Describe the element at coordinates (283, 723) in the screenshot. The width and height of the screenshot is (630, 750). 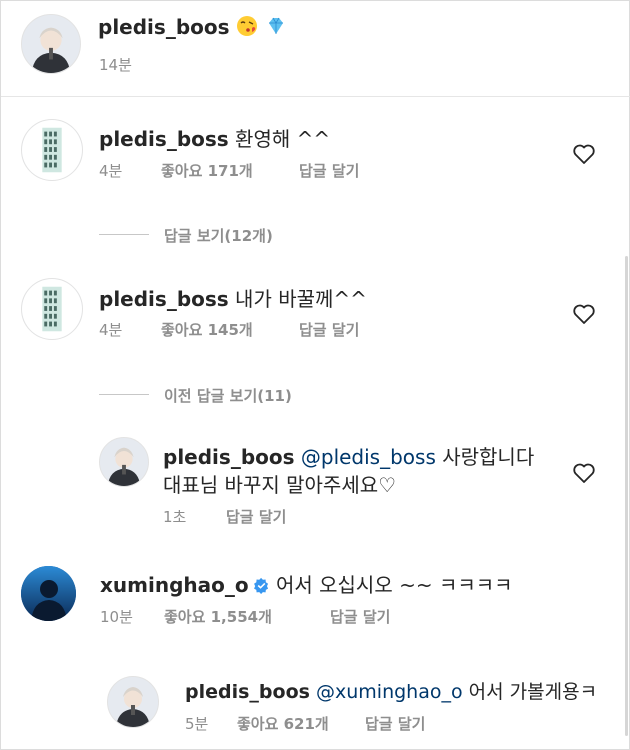
I see `reply-likes: 좋아요 621개` at that location.